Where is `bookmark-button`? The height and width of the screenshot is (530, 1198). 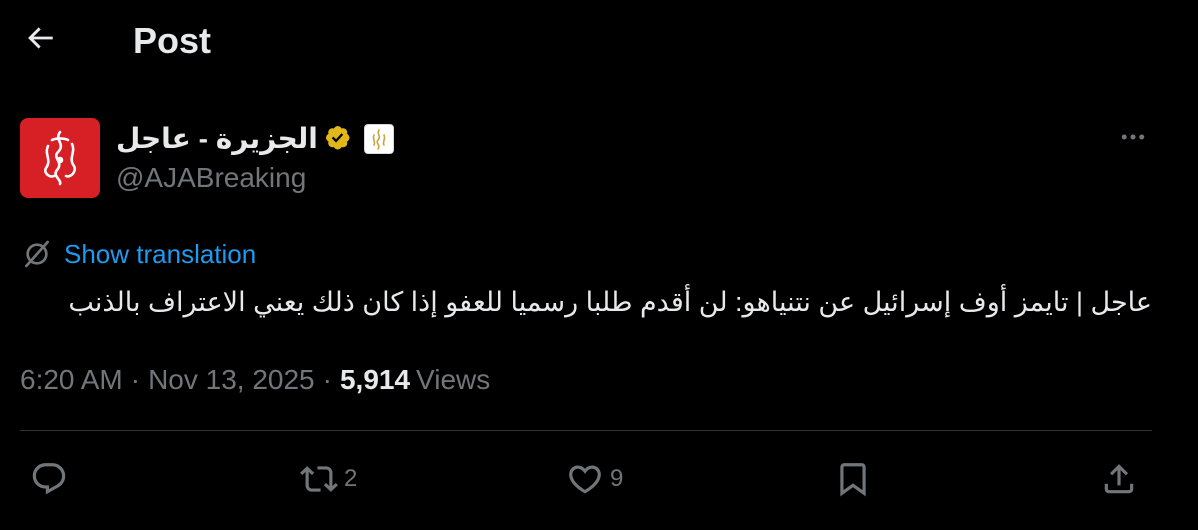 bookmark-button is located at coordinates (853, 479).